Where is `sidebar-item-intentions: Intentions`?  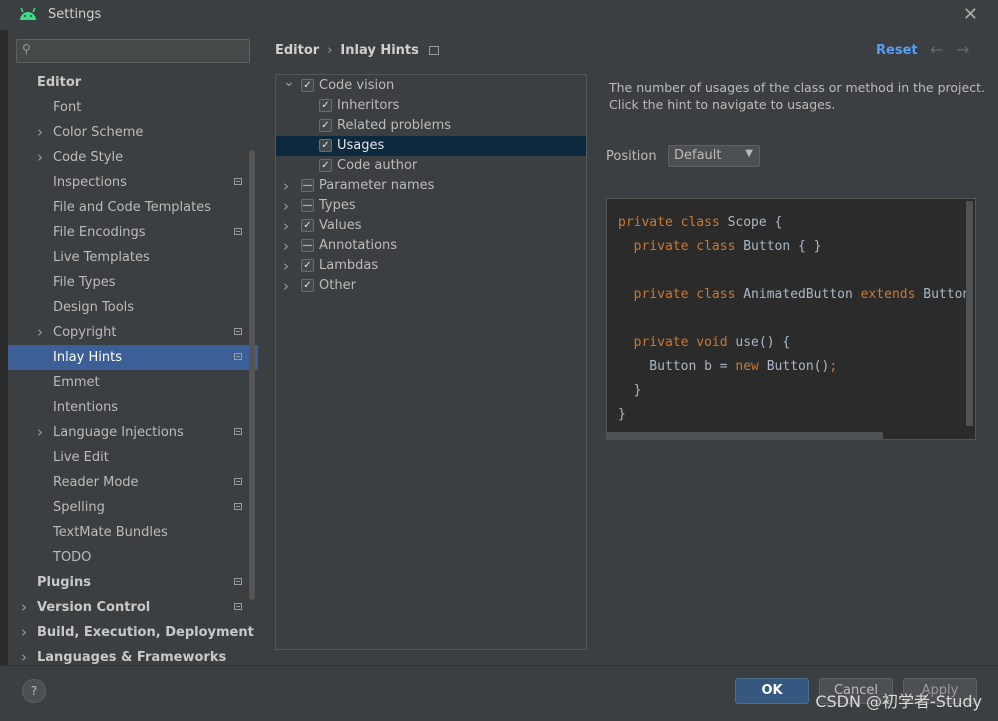 sidebar-item-intentions: Intentions is located at coordinates (133, 407).